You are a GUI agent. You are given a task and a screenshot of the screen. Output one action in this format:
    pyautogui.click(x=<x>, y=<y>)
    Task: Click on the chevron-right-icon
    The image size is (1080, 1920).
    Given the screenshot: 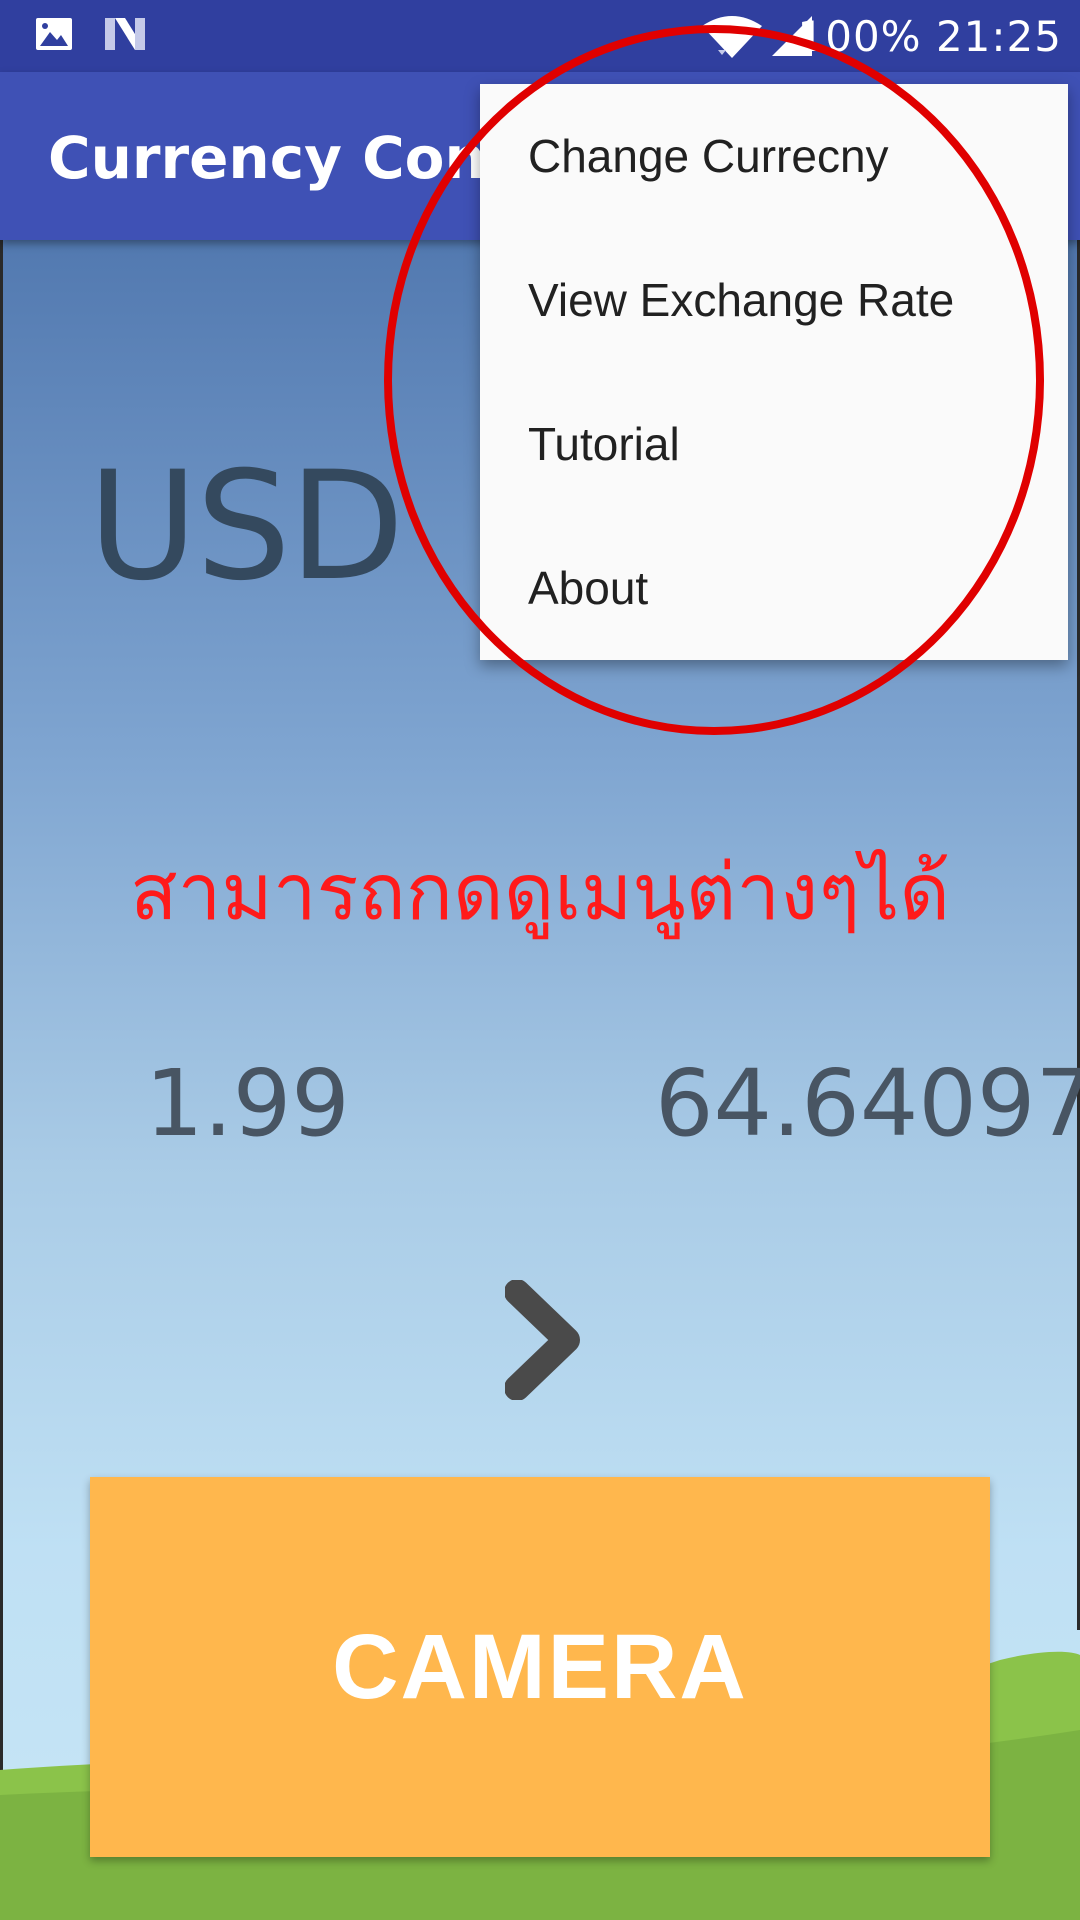 What is the action you would take?
    pyautogui.click(x=543, y=1341)
    